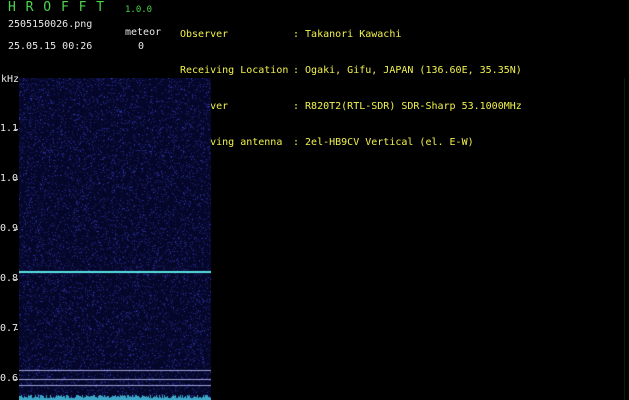 Image resolution: width=629 pixels, height=400 pixels. What do you see at coordinates (57, 7) in the screenshot?
I see `app-title: H R O F F T` at bounding box center [57, 7].